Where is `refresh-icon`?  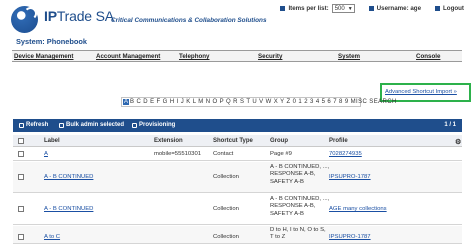 refresh-icon is located at coordinates (21, 125).